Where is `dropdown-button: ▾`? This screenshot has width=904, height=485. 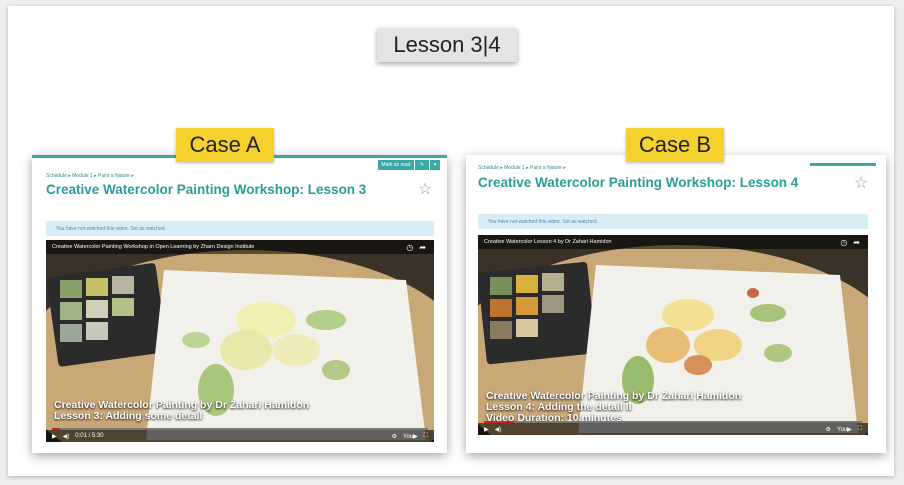
dropdown-button: ▾ is located at coordinates (435, 165).